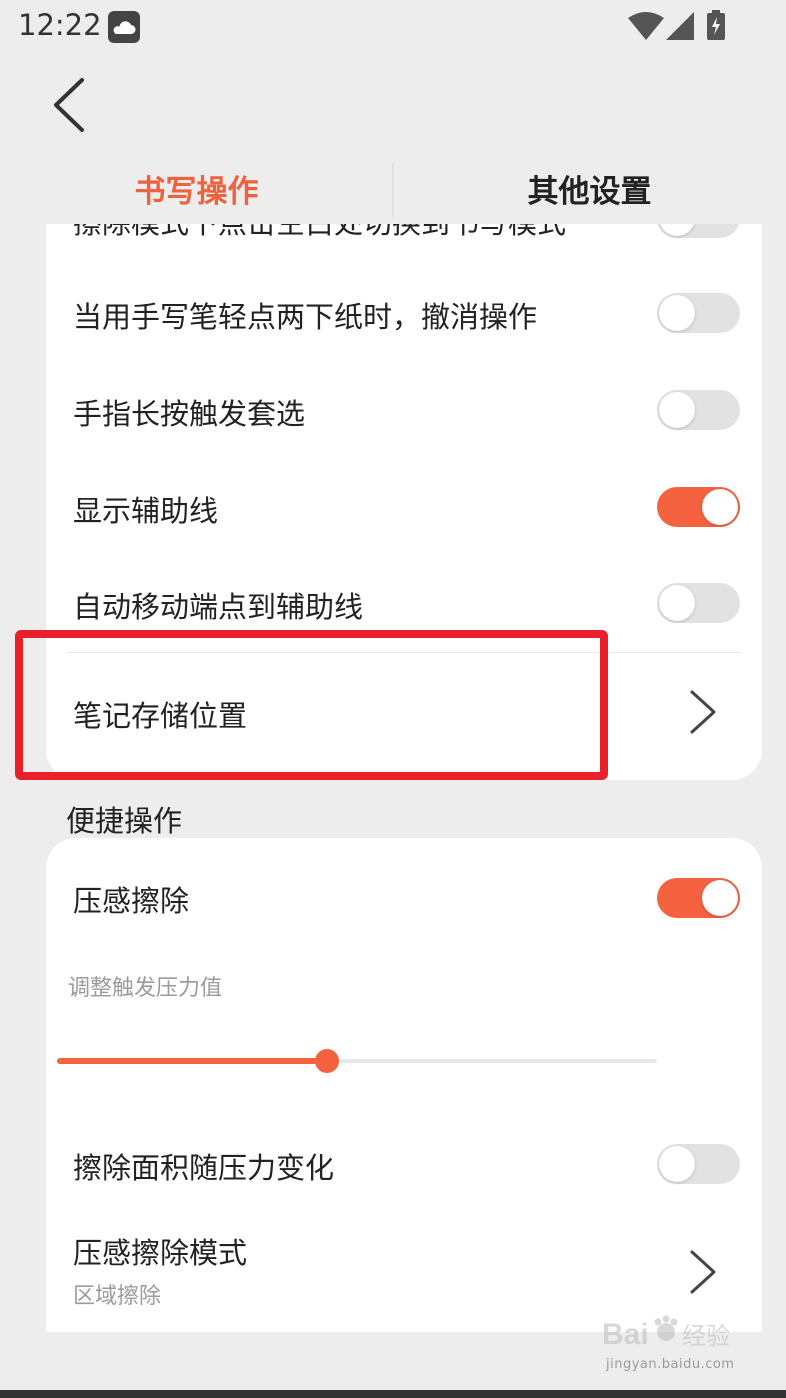  I want to click on svg-text: 经验, so click(706, 1336).